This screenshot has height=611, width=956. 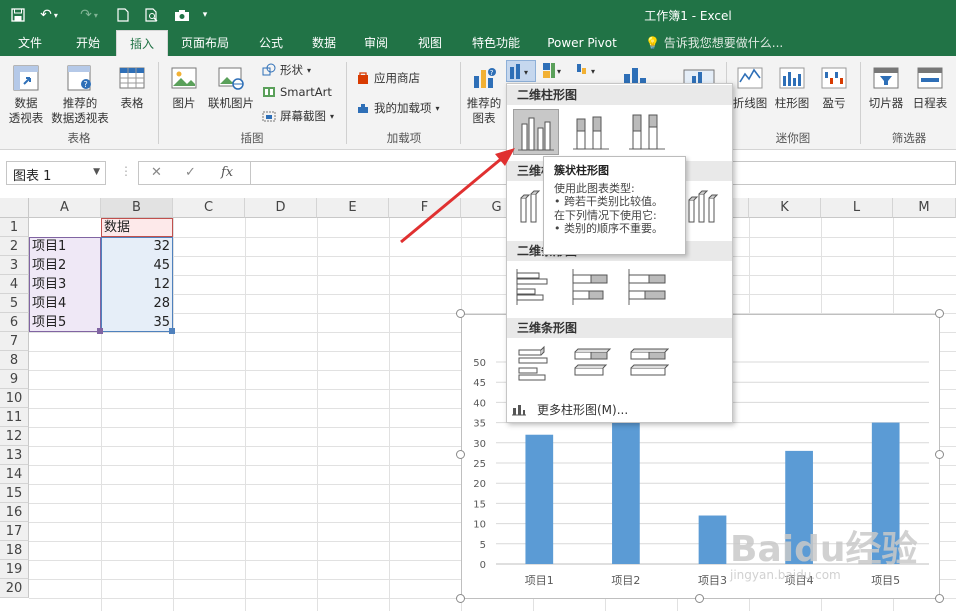 I want to click on row-header: 14, so click(x=14, y=474).